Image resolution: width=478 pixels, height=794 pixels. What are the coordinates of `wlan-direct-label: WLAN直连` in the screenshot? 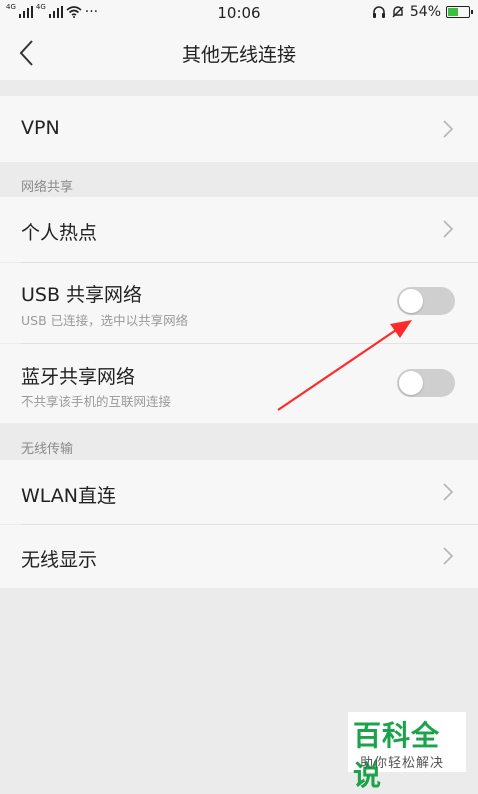 It's located at (69, 496).